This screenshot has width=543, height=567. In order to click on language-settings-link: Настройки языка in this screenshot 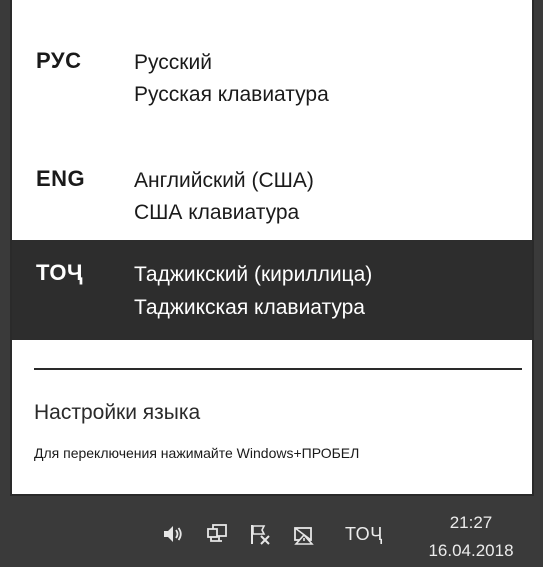, I will do `click(117, 413)`.